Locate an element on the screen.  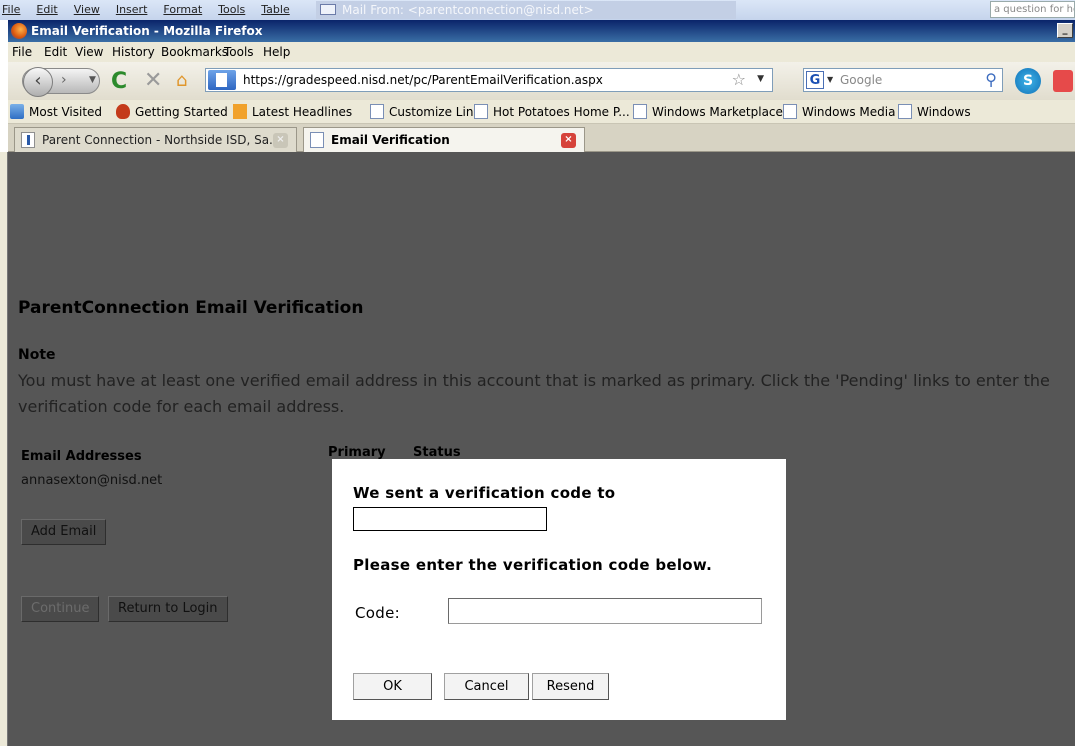
back-forward-group: ‹ › ▼ is located at coordinates (61, 82).